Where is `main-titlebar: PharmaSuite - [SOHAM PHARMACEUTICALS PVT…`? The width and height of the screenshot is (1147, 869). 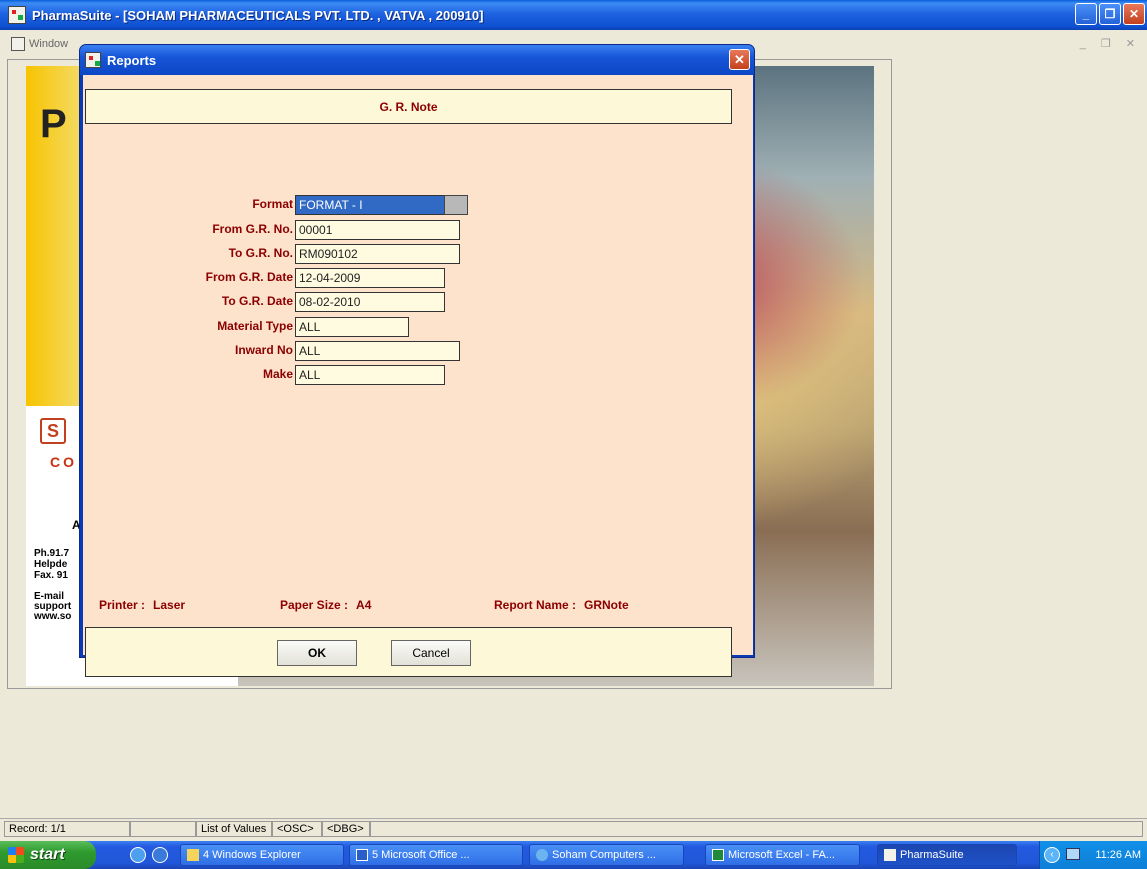
main-titlebar: PharmaSuite - [SOHAM PHARMACEUTICALS PVT… is located at coordinates (573, 15).